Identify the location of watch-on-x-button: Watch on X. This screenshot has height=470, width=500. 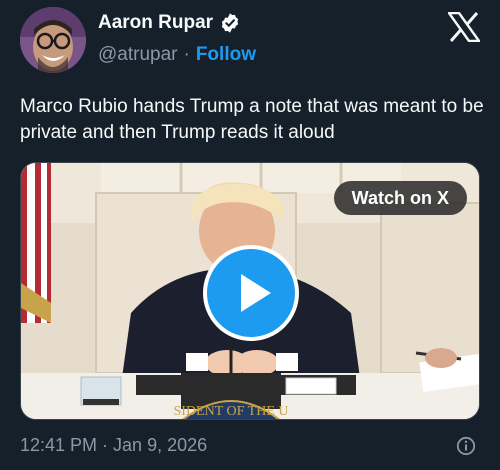
(400, 198).